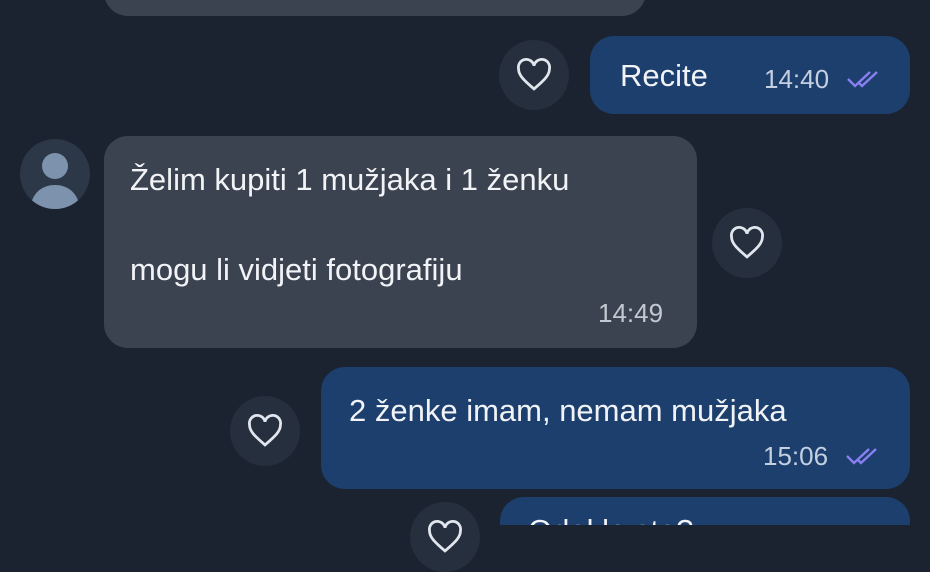  Describe the element at coordinates (568, 410) in the screenshot. I see `message-text: 2 ženke imam, nemam mužjaka` at that location.